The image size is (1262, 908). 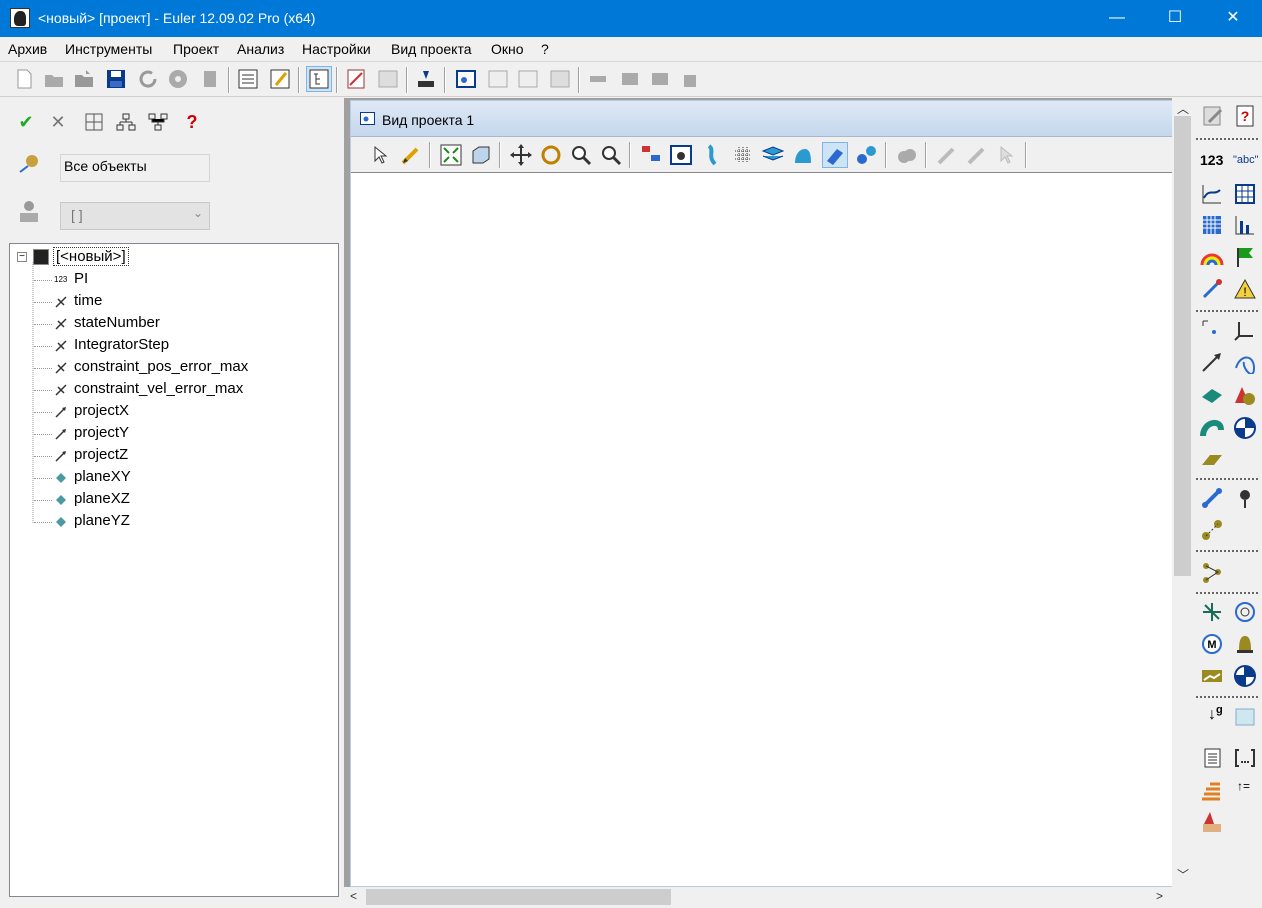 What do you see at coordinates (1212, 225) in the screenshot?
I see `matrix-icon` at bounding box center [1212, 225].